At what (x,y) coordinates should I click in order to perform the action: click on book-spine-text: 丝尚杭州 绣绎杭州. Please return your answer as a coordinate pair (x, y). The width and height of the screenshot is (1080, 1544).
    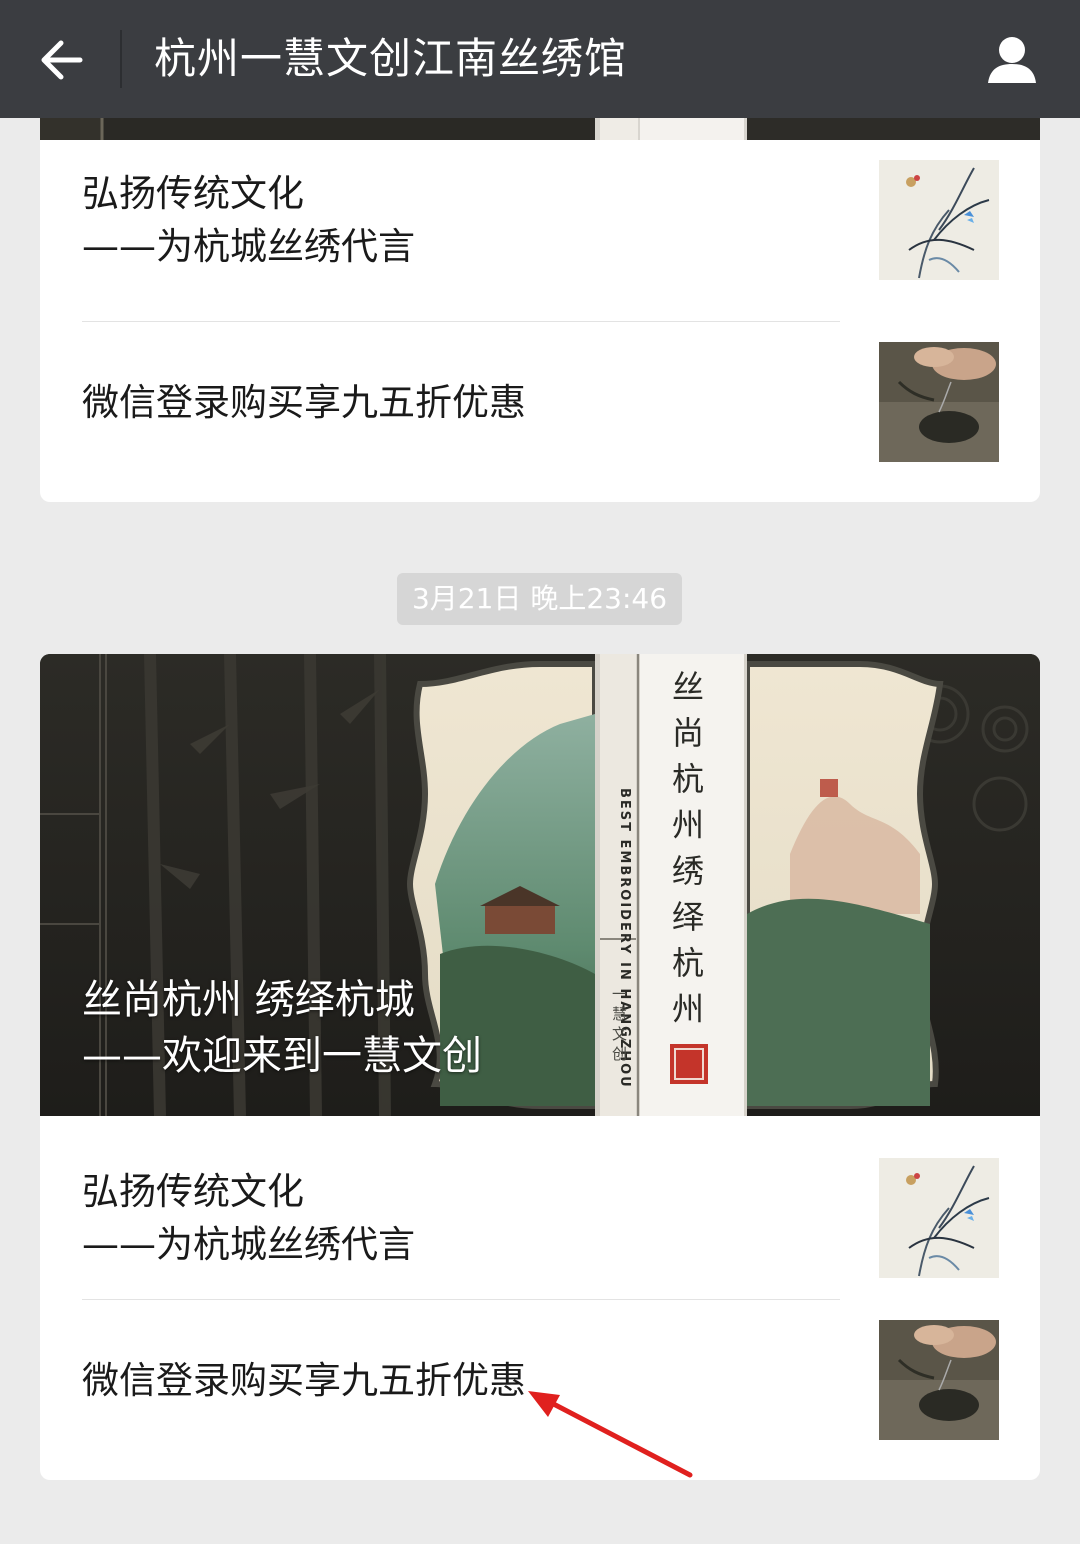
    Looking at the image, I should click on (687, 848).